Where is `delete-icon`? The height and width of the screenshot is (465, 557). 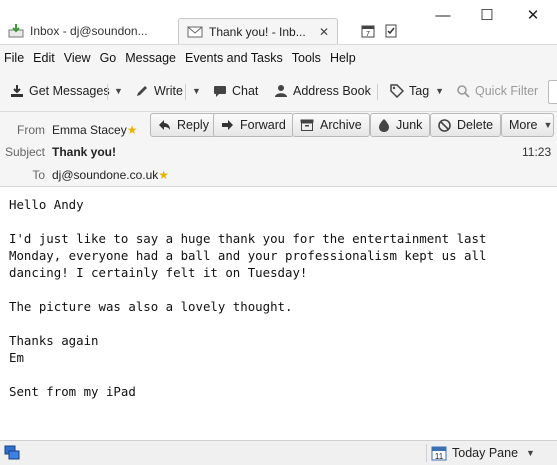
delete-icon is located at coordinates (444, 125).